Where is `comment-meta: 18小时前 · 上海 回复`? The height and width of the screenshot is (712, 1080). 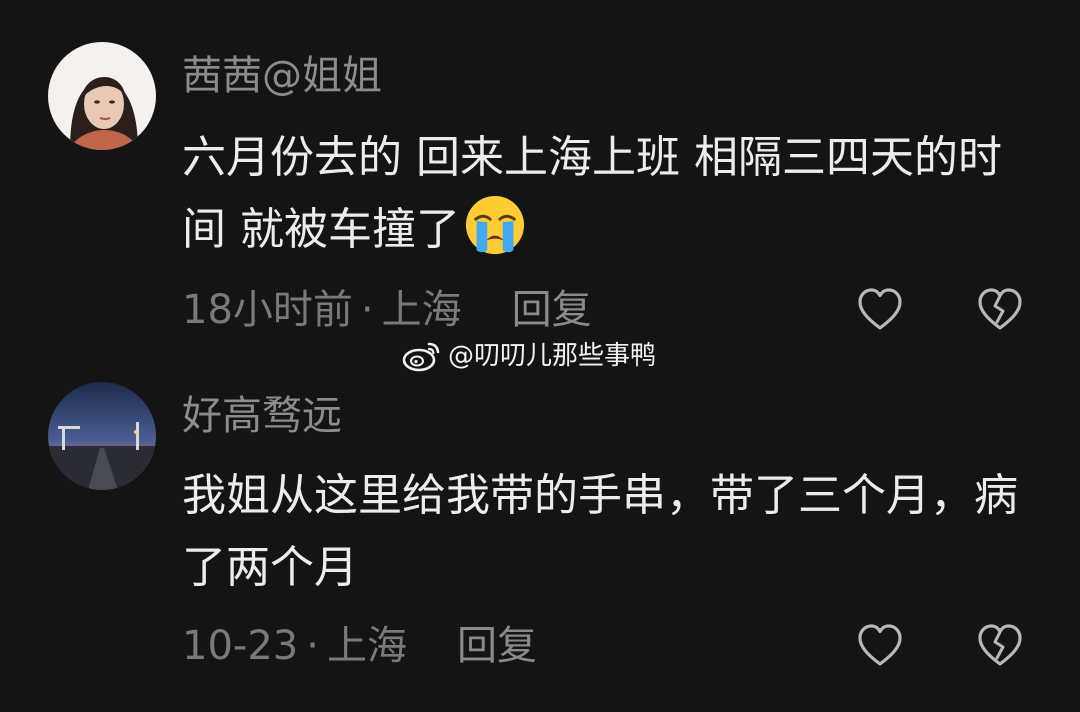
comment-meta: 18小时前 · 上海 回复 is located at coordinates (387, 310).